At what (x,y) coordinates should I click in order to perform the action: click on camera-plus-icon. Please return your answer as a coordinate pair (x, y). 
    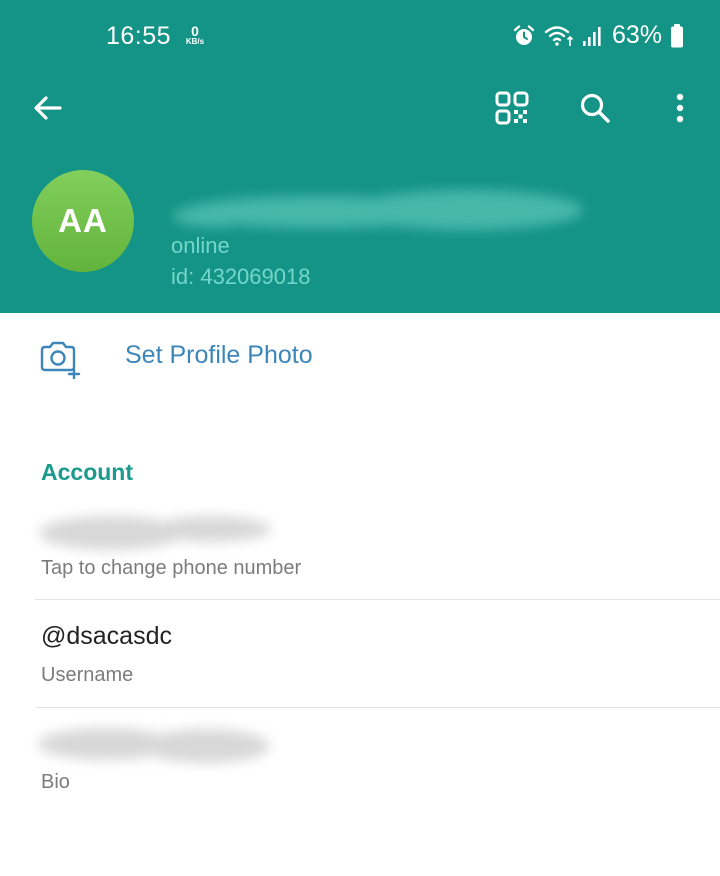
    Looking at the image, I should click on (60, 361).